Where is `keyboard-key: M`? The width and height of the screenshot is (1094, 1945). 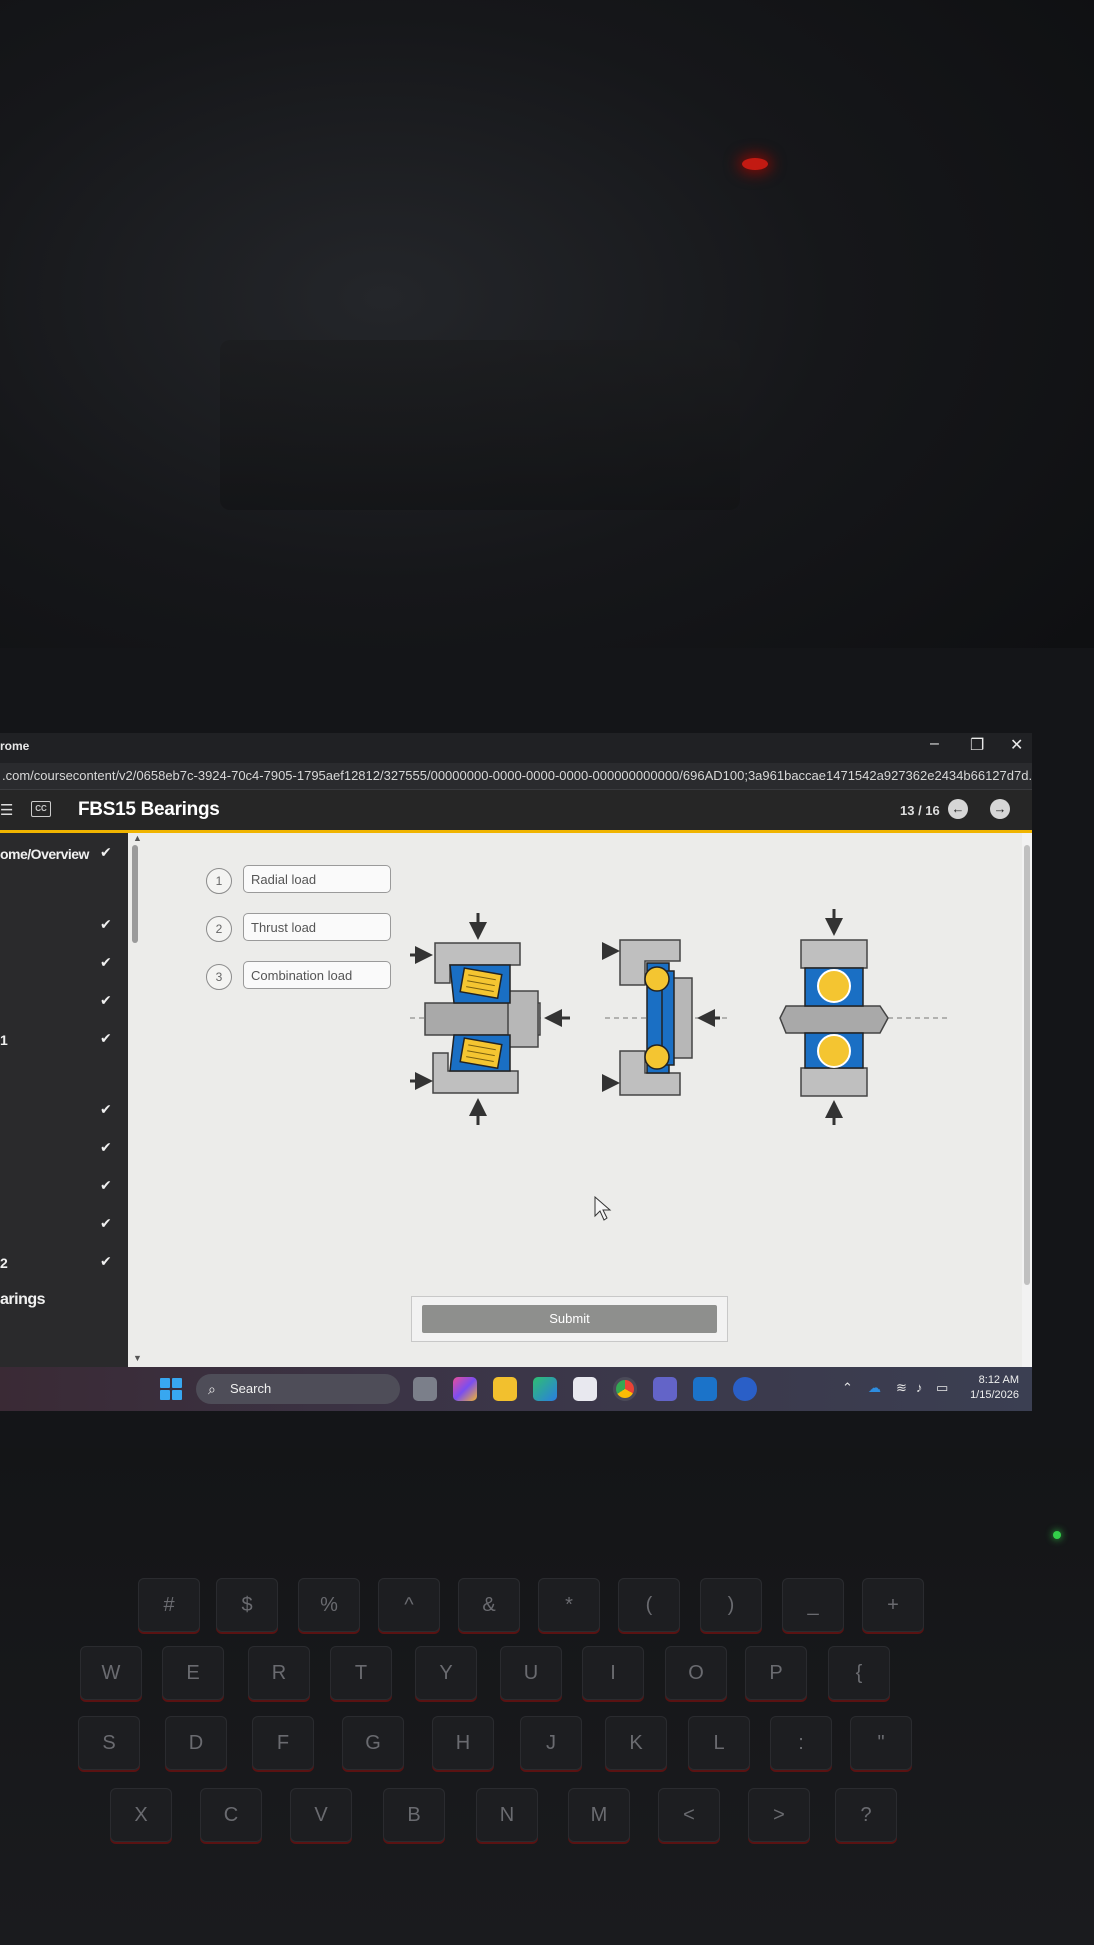 keyboard-key: M is located at coordinates (599, 1815).